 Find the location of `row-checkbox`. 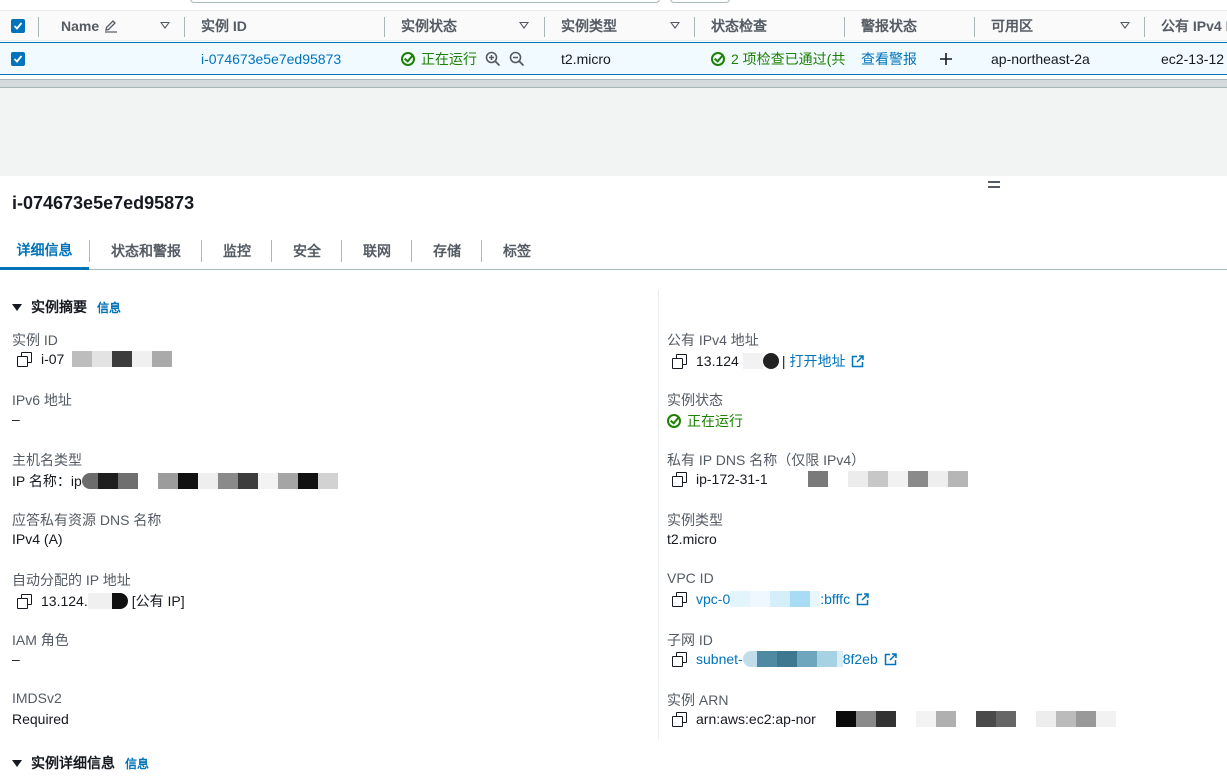

row-checkbox is located at coordinates (18, 59).